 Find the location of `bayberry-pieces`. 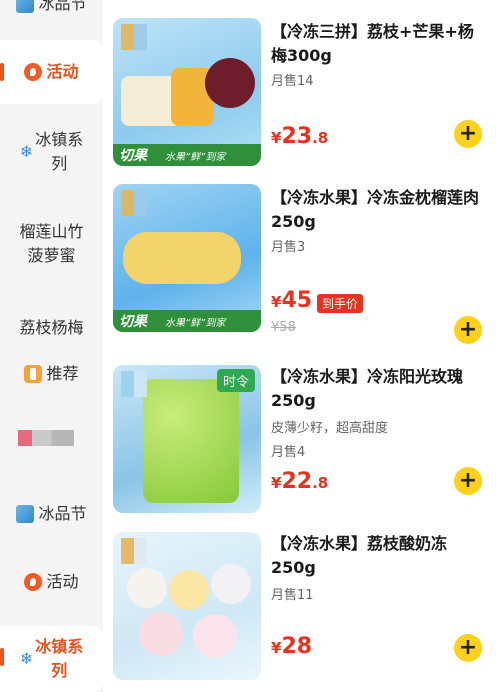

bayberry-pieces is located at coordinates (230, 83).